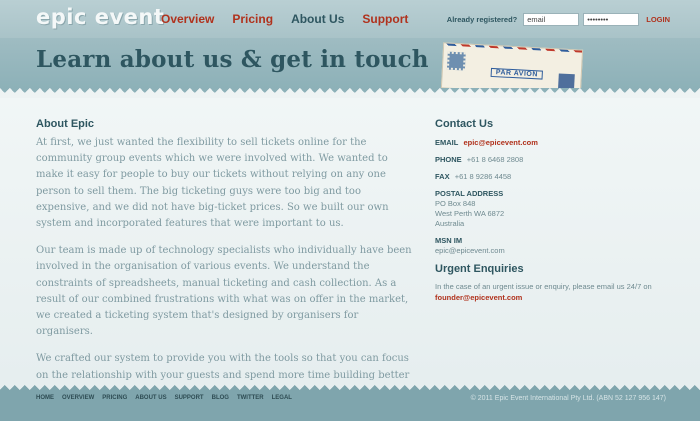  Describe the element at coordinates (500, 142) in the screenshot. I see `contact-email-link: epic@epicevent.com` at that location.